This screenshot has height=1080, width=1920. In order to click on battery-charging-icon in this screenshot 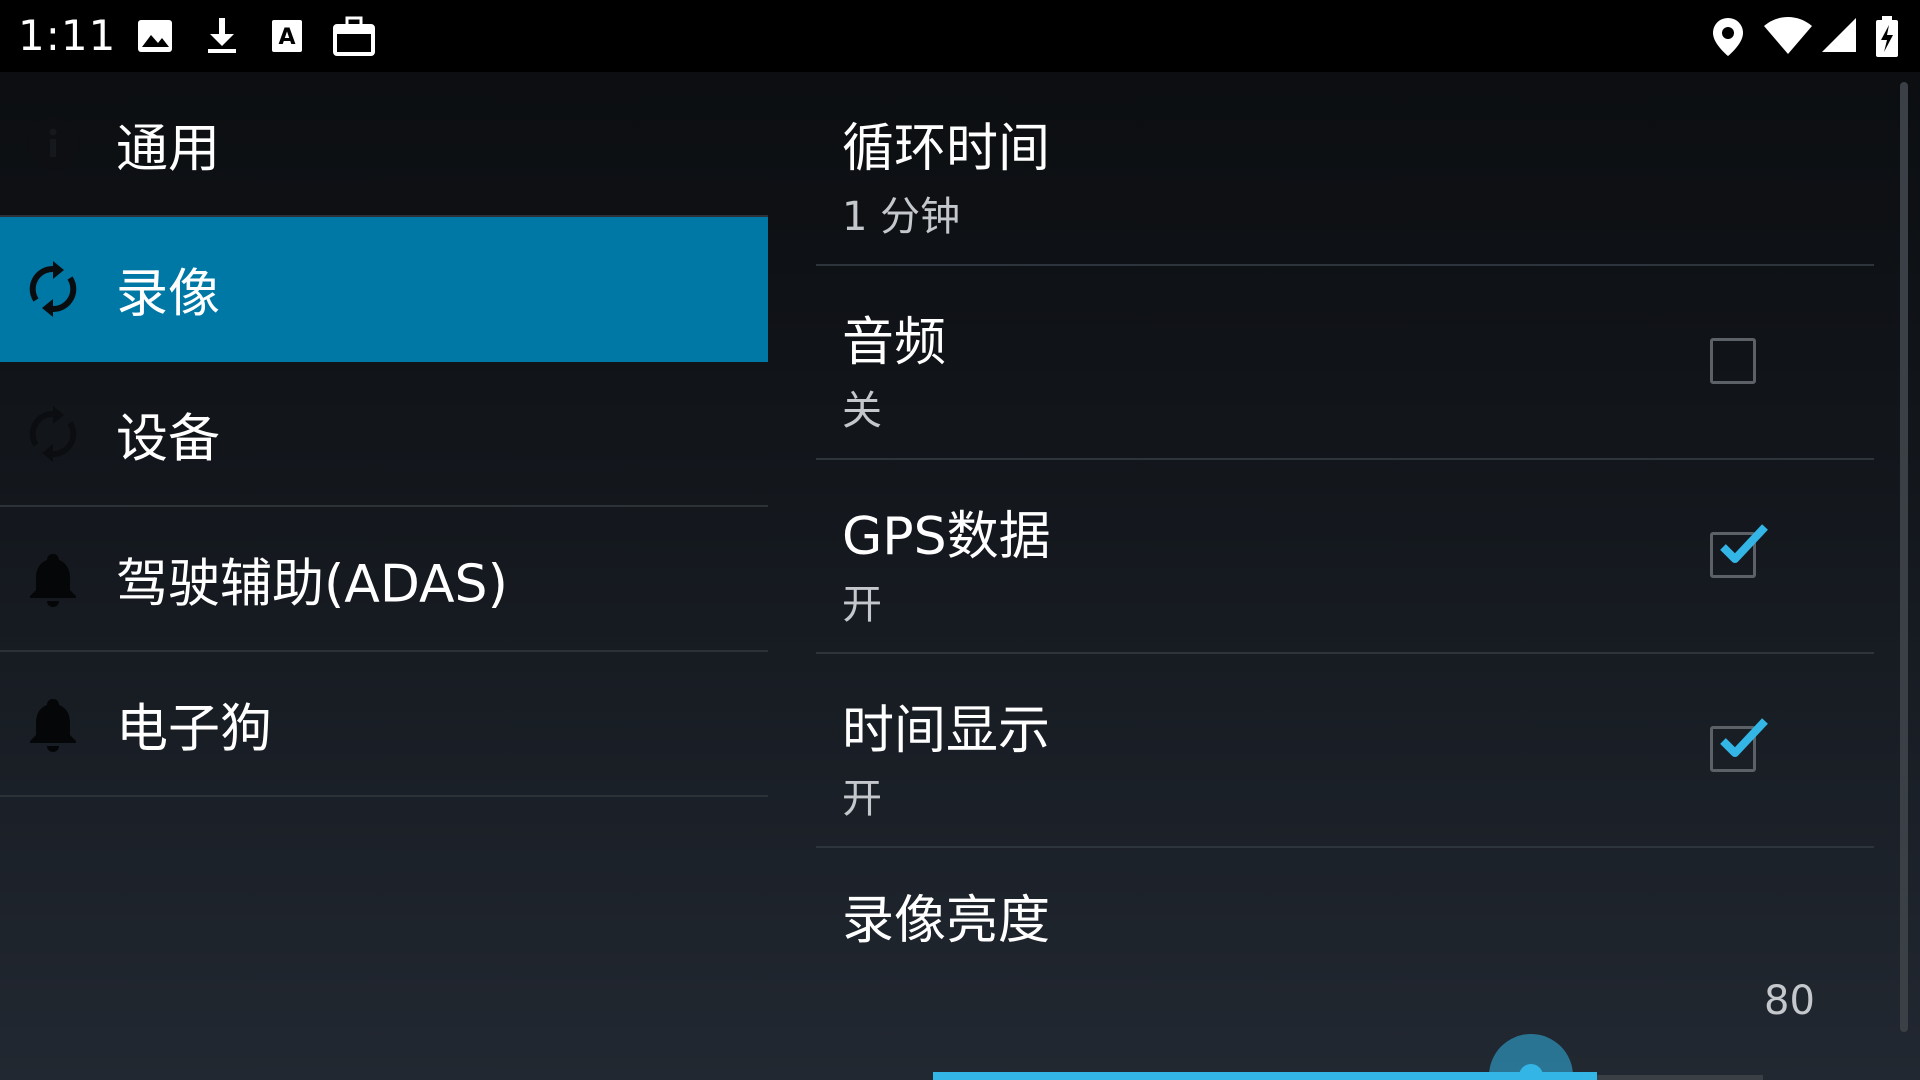, I will do `click(1887, 37)`.